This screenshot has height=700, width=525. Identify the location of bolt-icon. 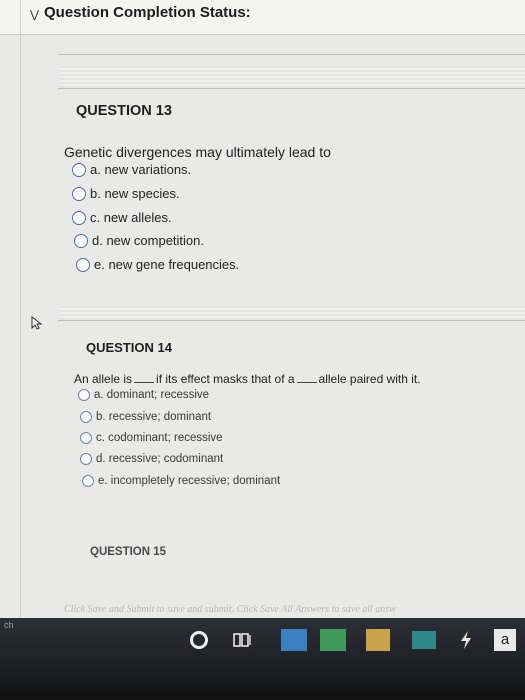
(466, 640).